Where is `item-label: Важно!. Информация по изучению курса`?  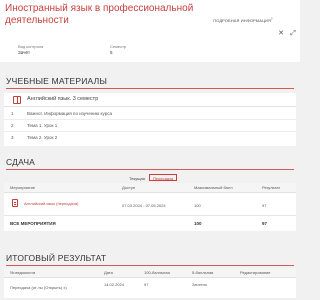
item-label: Важно!. Информация по изучению курса is located at coordinates (69, 113).